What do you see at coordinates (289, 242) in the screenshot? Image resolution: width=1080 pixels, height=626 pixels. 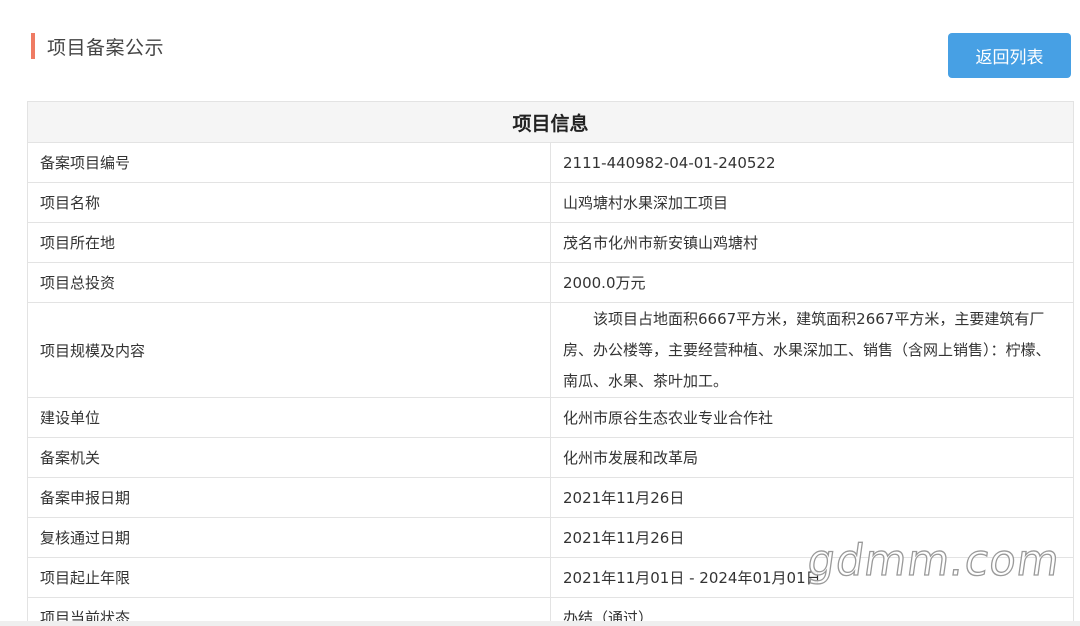 I see `row-label-location: 项目所在地` at bounding box center [289, 242].